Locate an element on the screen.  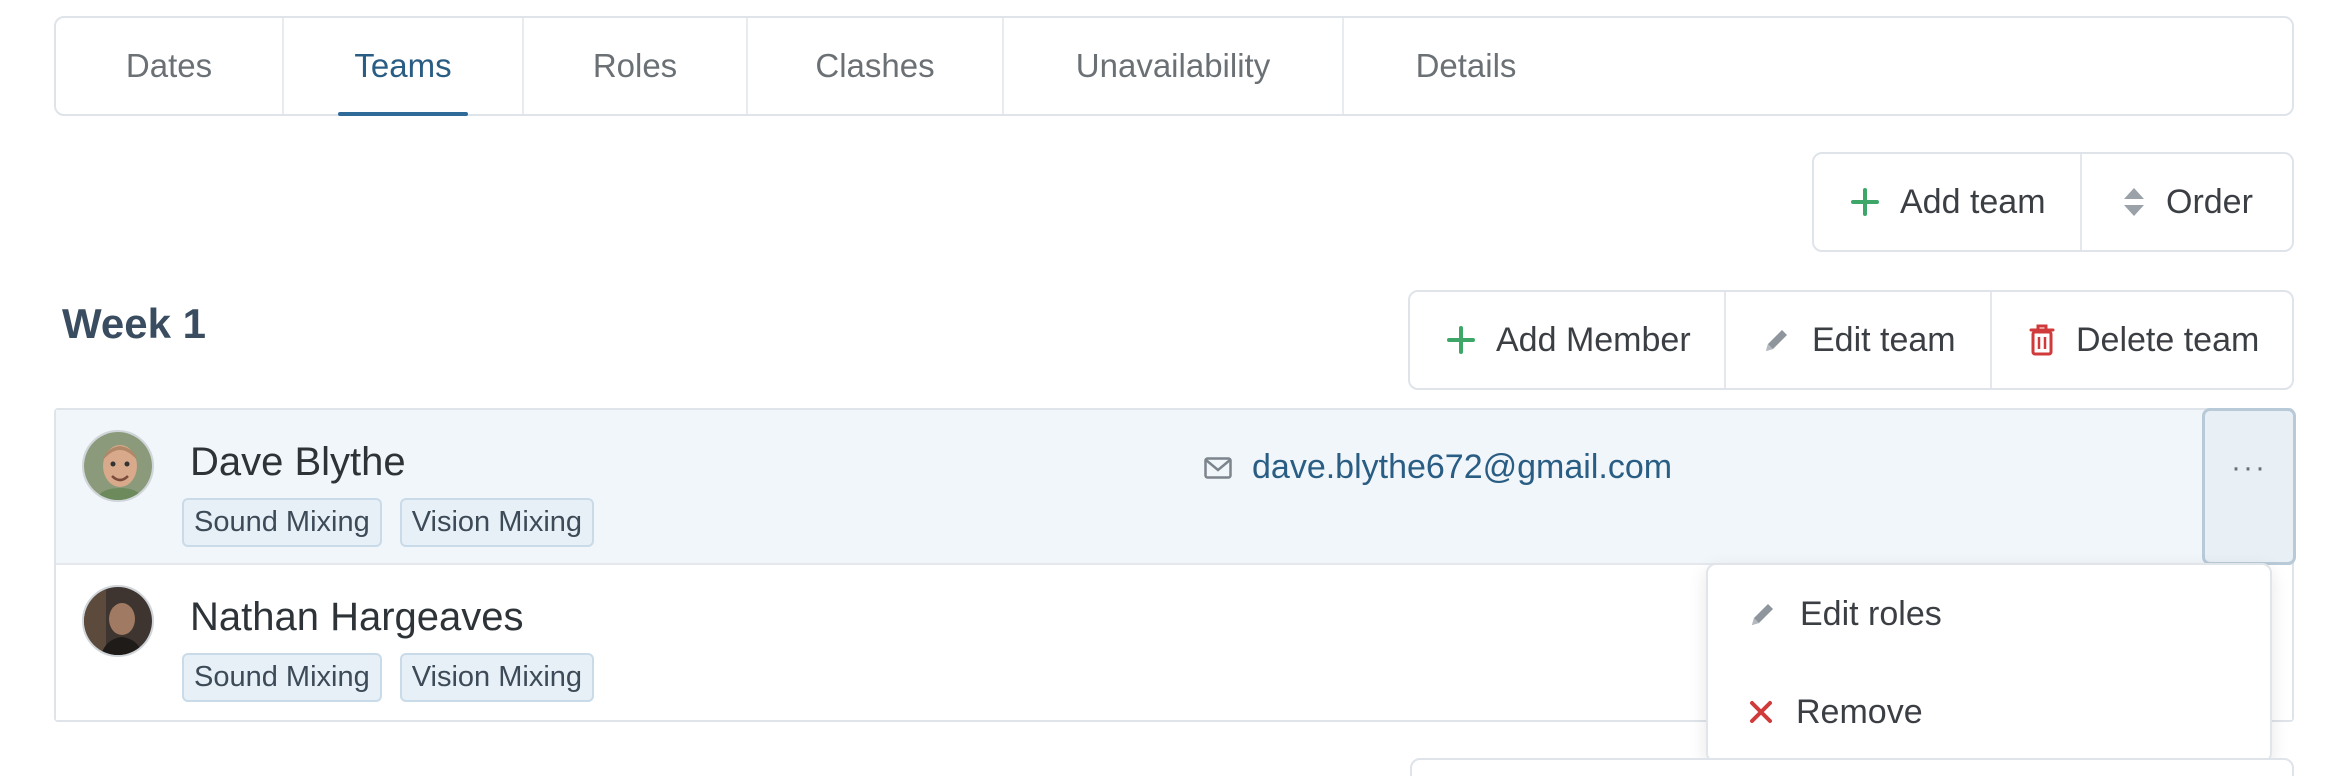
order-button: Order is located at coordinates (2187, 202).